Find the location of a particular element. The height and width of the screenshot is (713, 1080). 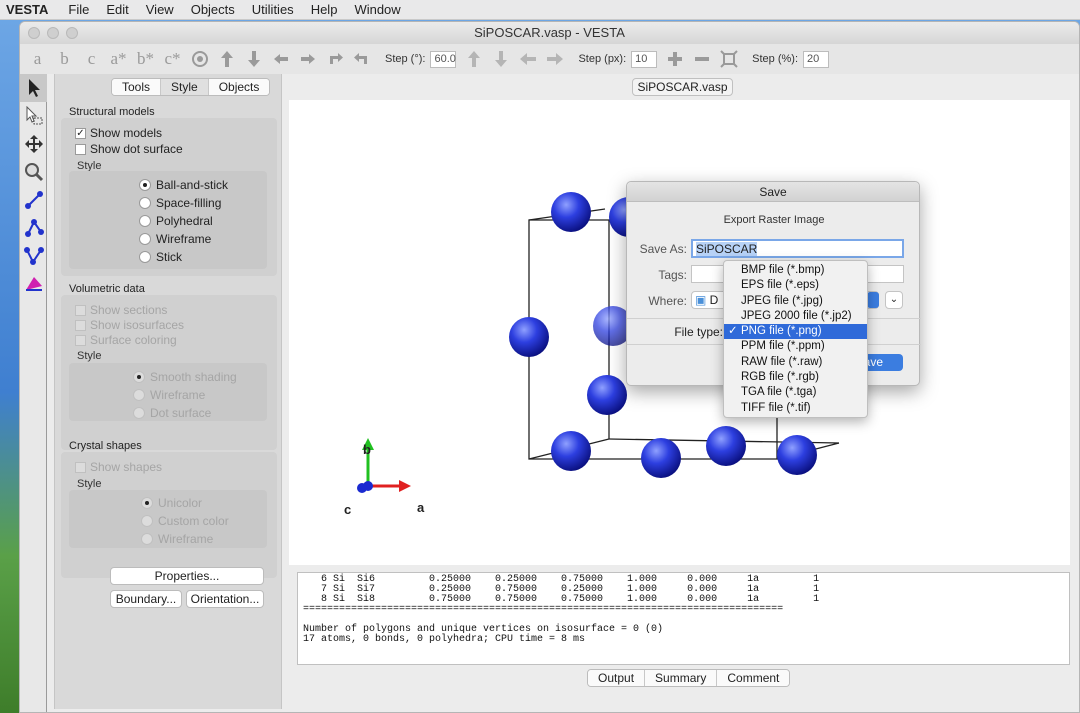

step-pct-label: Step (%): is located at coordinates (775, 59).